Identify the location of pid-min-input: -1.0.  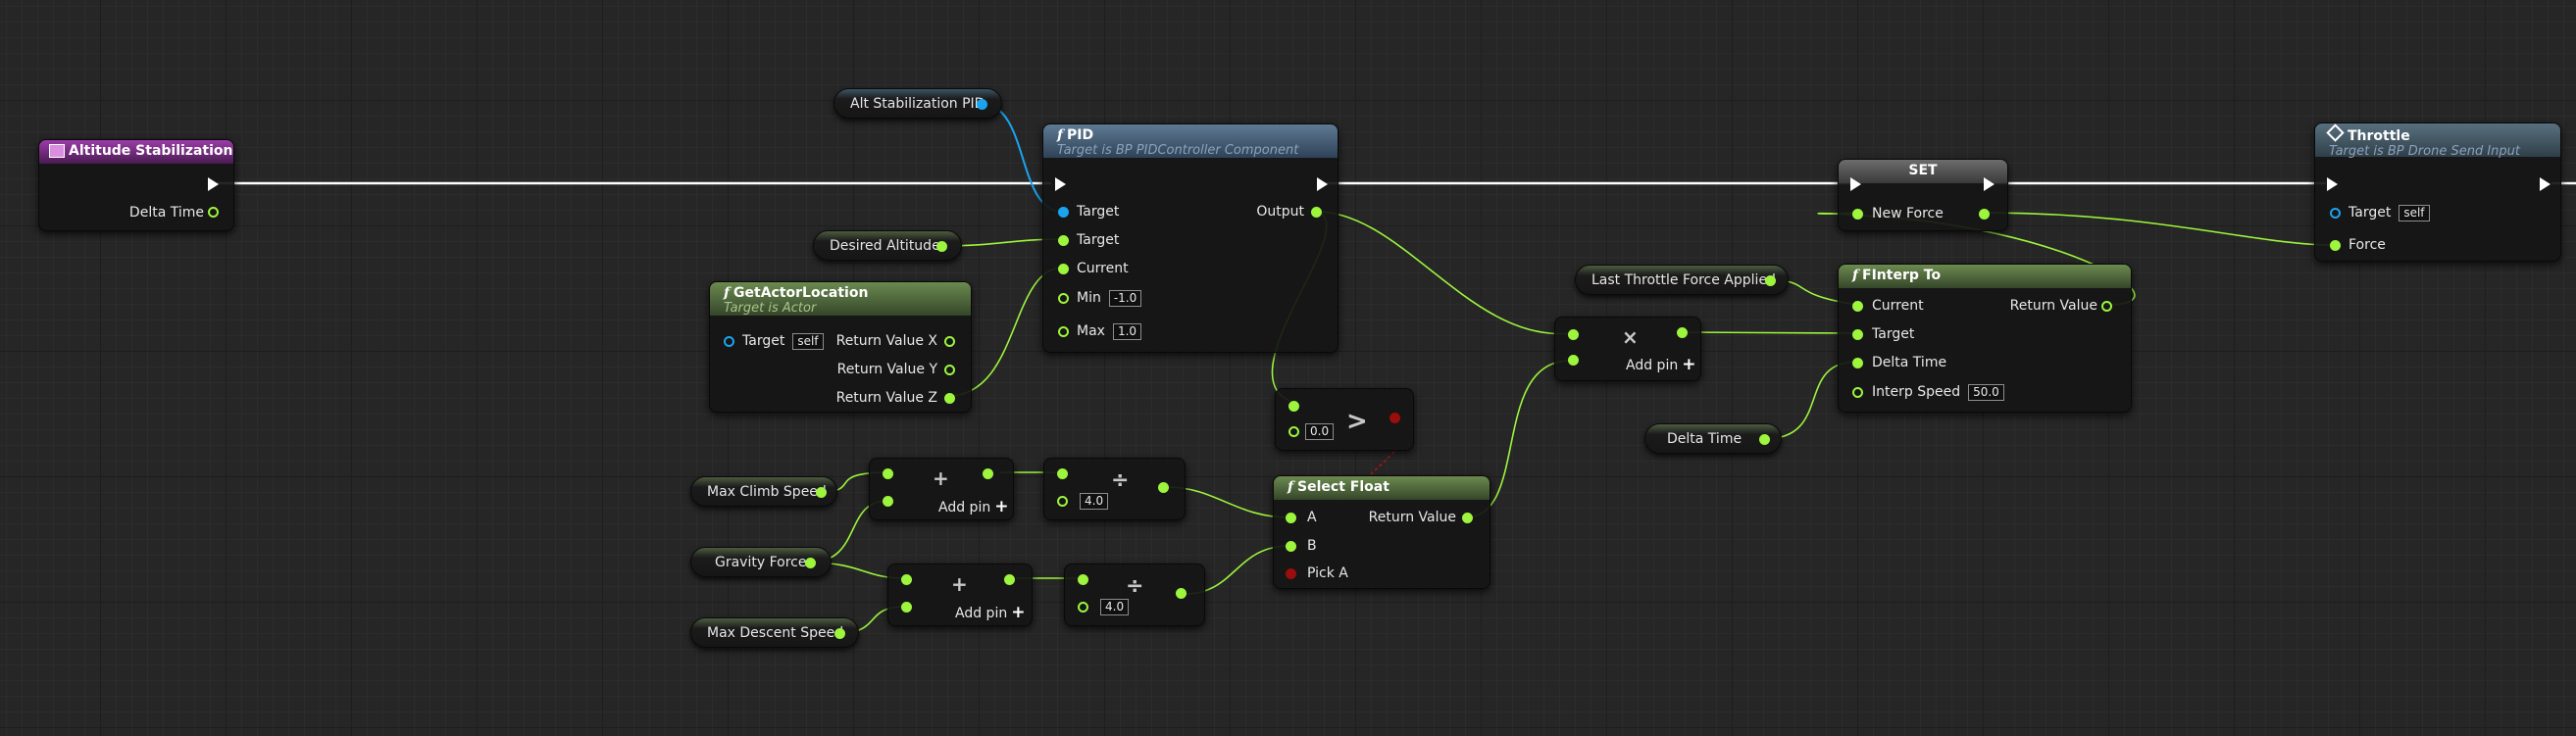
(1125, 298).